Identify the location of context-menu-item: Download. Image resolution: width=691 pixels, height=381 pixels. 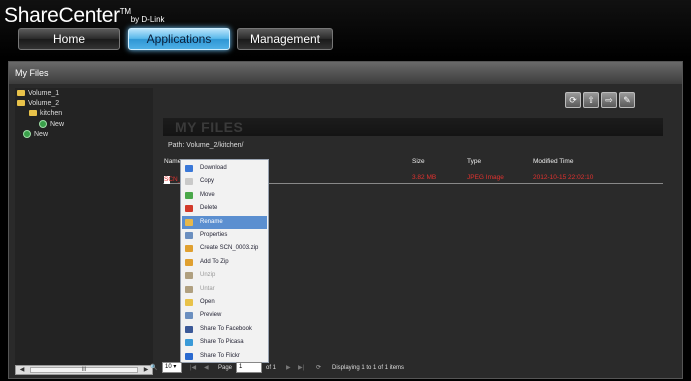
(224, 168).